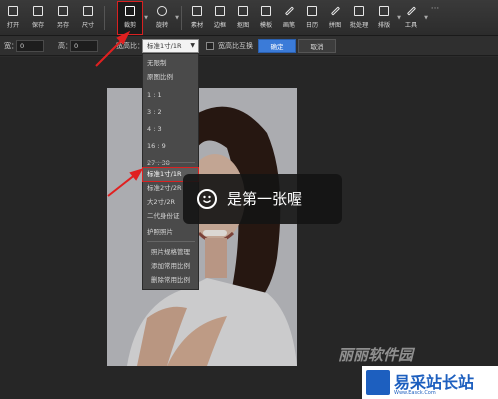 Image resolution: width=498 pixels, height=399 pixels. I want to click on logo-subtext: Www.Easck.Com, so click(415, 393).